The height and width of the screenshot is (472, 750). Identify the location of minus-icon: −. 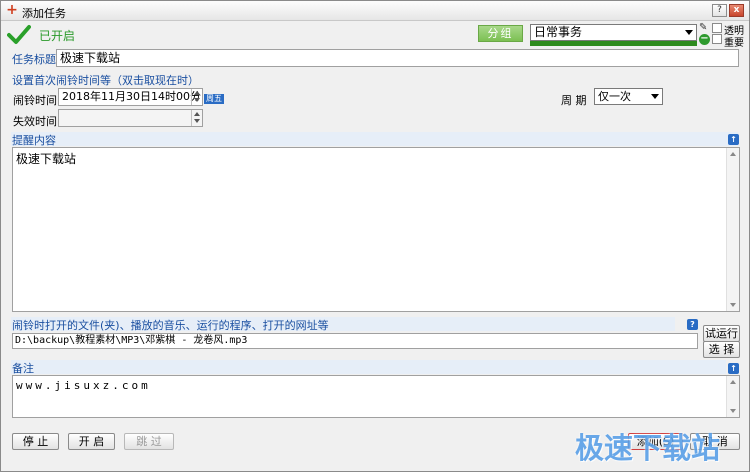
(704, 39).